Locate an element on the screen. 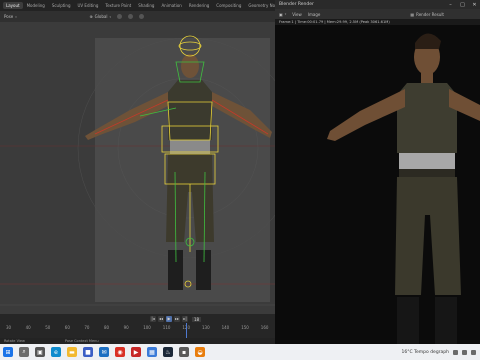  workspace-tab-shading: Shading is located at coordinates (146, 5).